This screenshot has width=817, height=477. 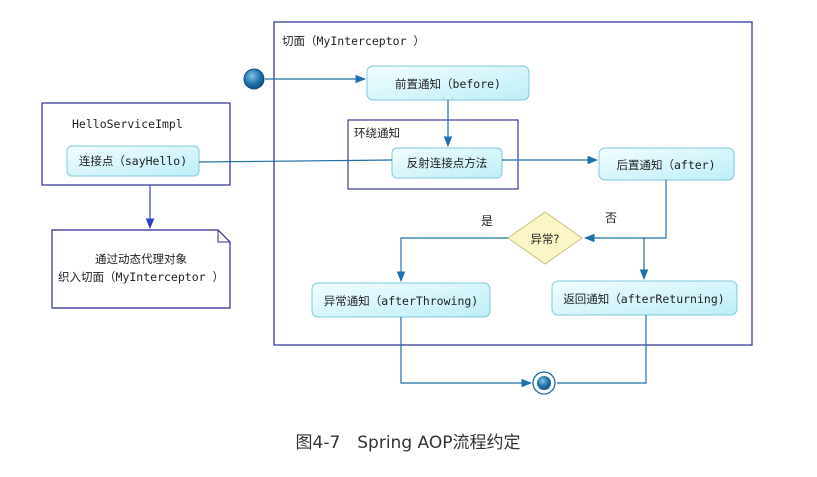 I want to click on aspect-title: 切面（MyInterceptor ）, so click(x=353, y=41).